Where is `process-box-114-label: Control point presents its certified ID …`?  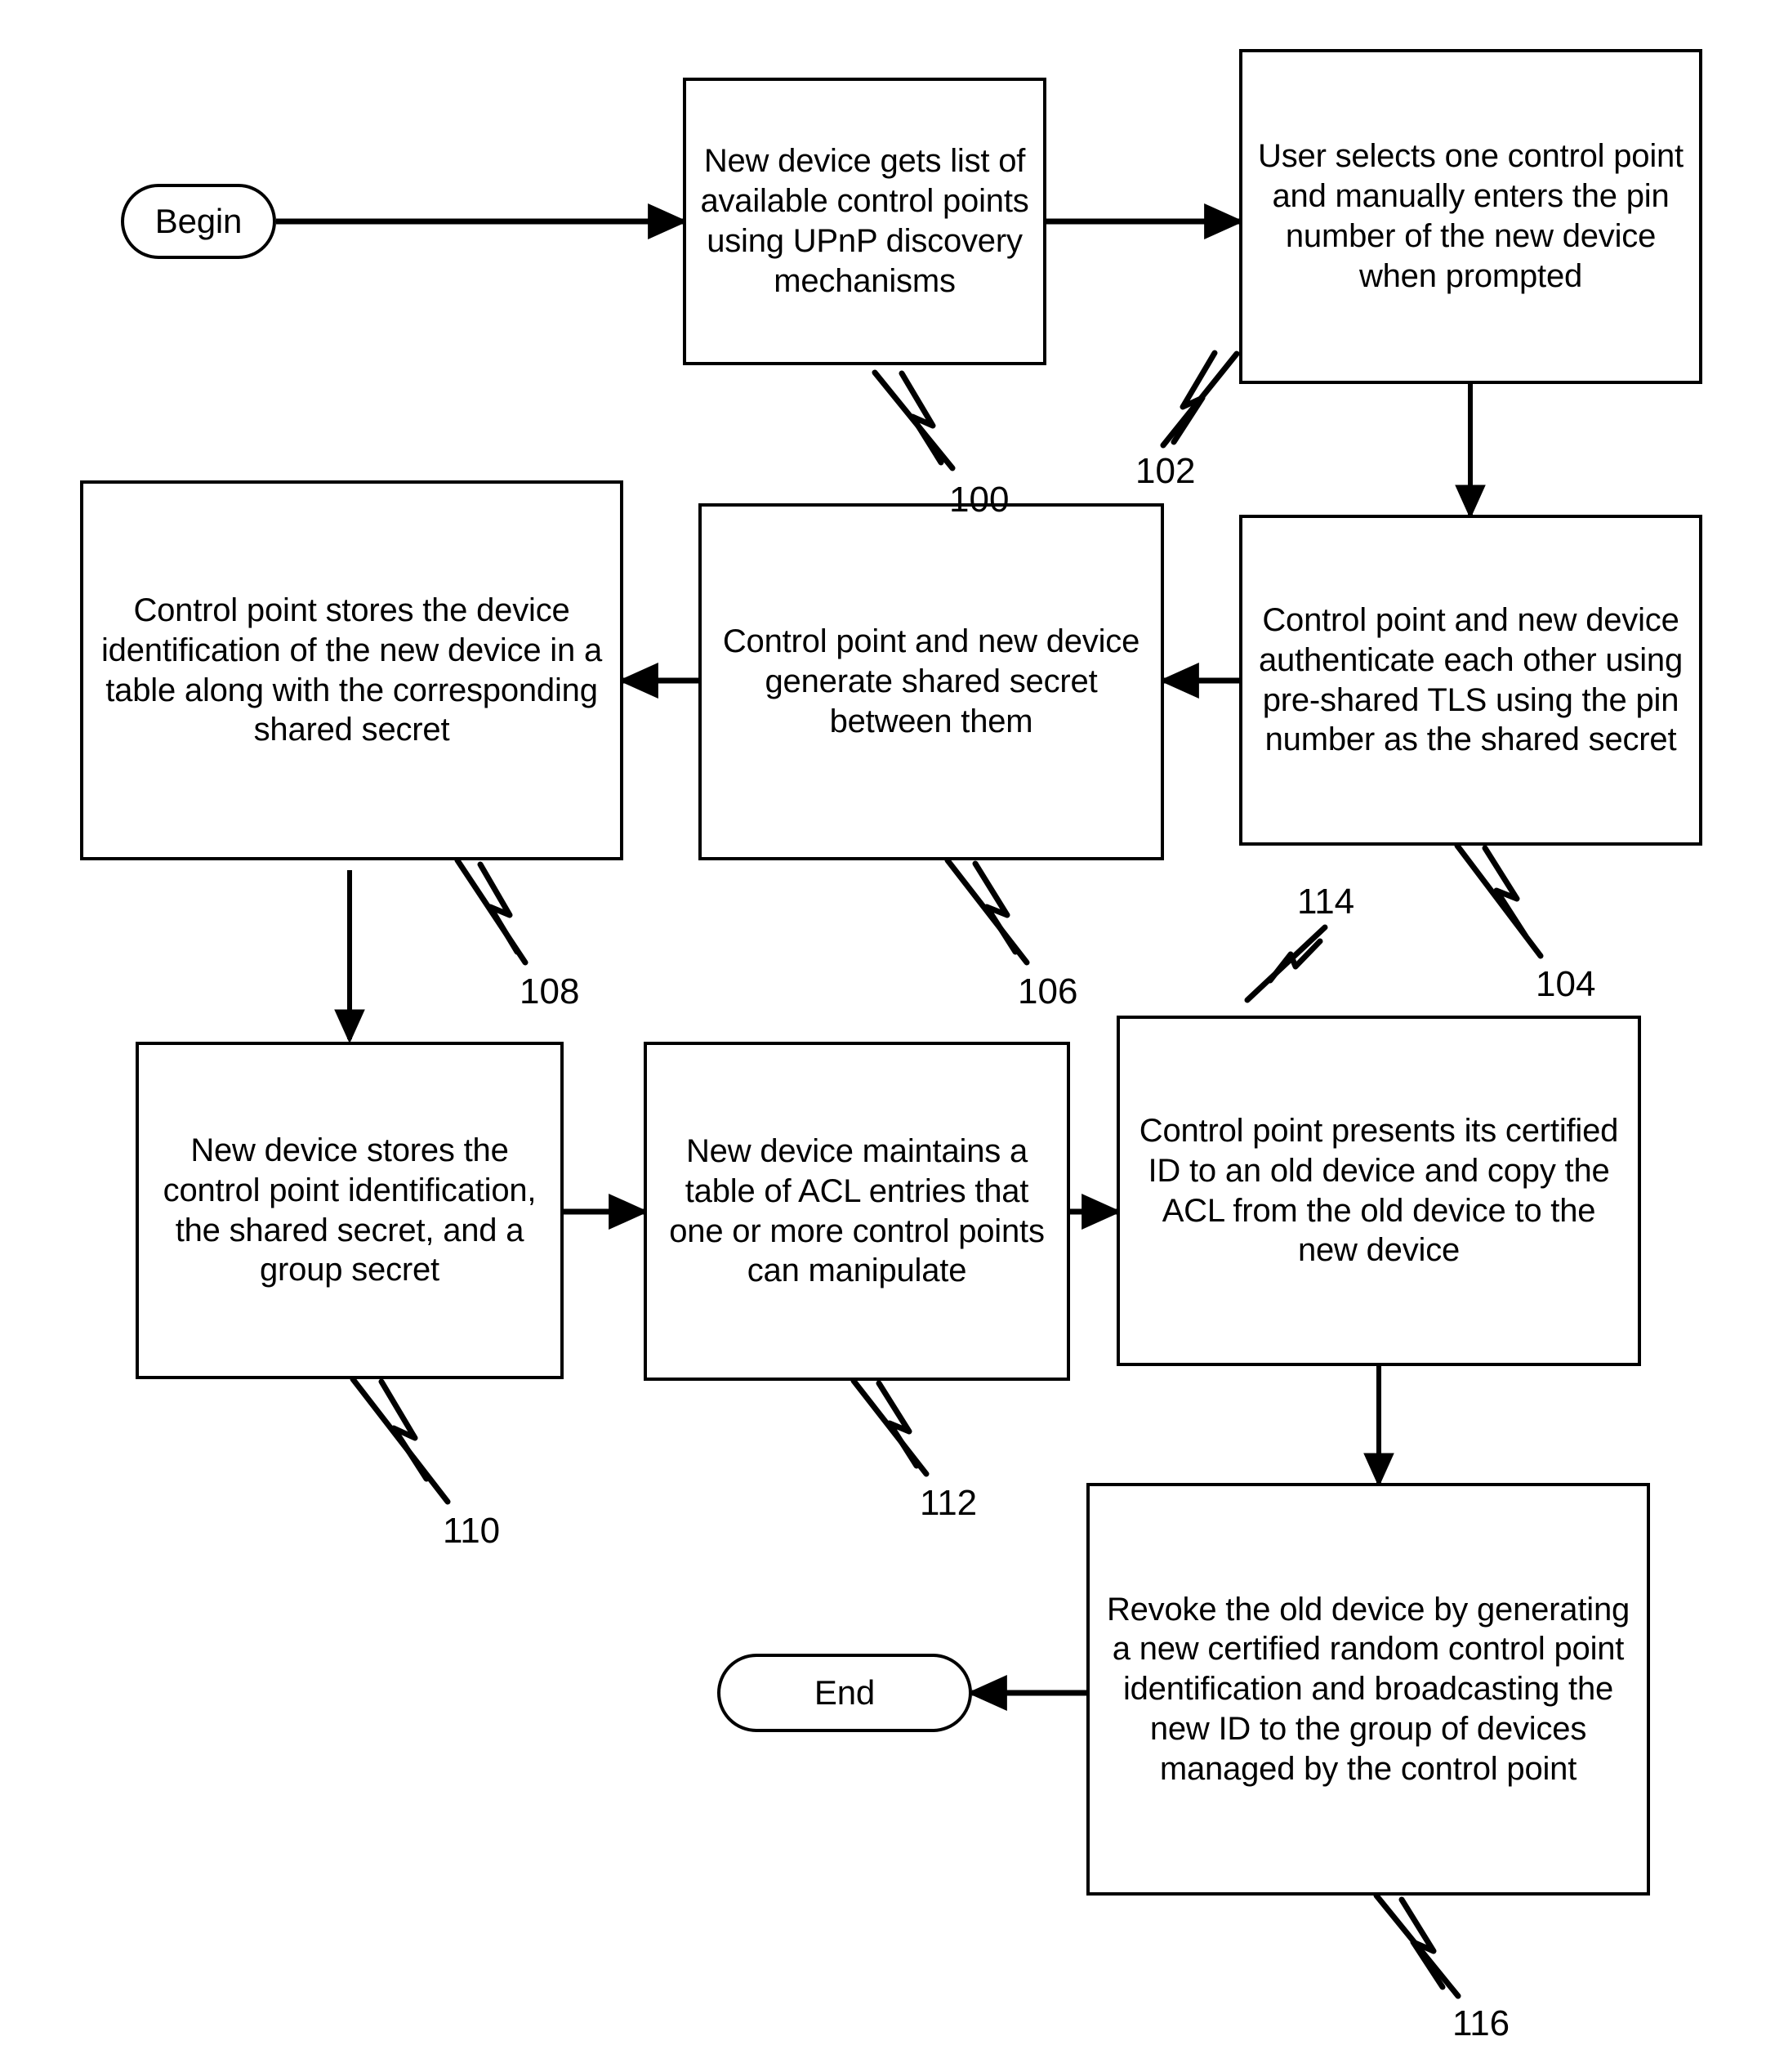
process-box-114-label: Control point presents its certified ID … is located at coordinates (1379, 1190).